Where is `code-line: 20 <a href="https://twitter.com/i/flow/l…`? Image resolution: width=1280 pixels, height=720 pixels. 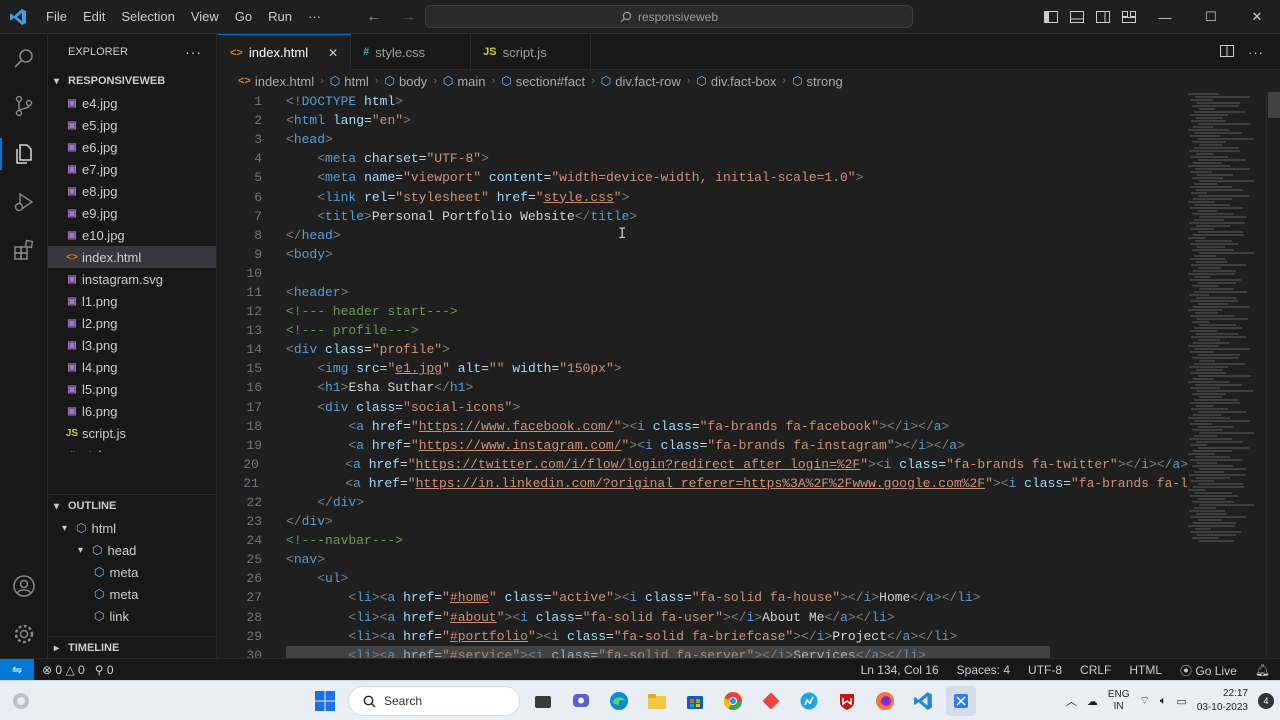 code-line: 20 <a href="https://twitter.com/i/flow/l… is located at coordinates (703, 464).